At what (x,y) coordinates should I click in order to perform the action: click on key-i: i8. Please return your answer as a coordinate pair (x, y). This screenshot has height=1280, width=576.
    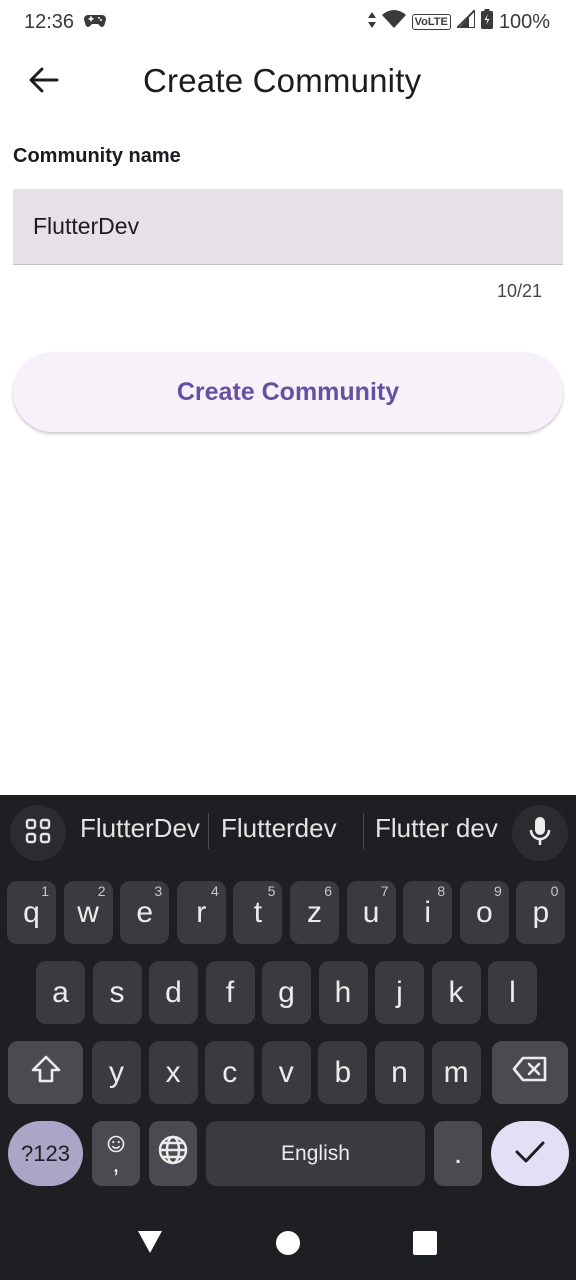
    Looking at the image, I should click on (428, 912).